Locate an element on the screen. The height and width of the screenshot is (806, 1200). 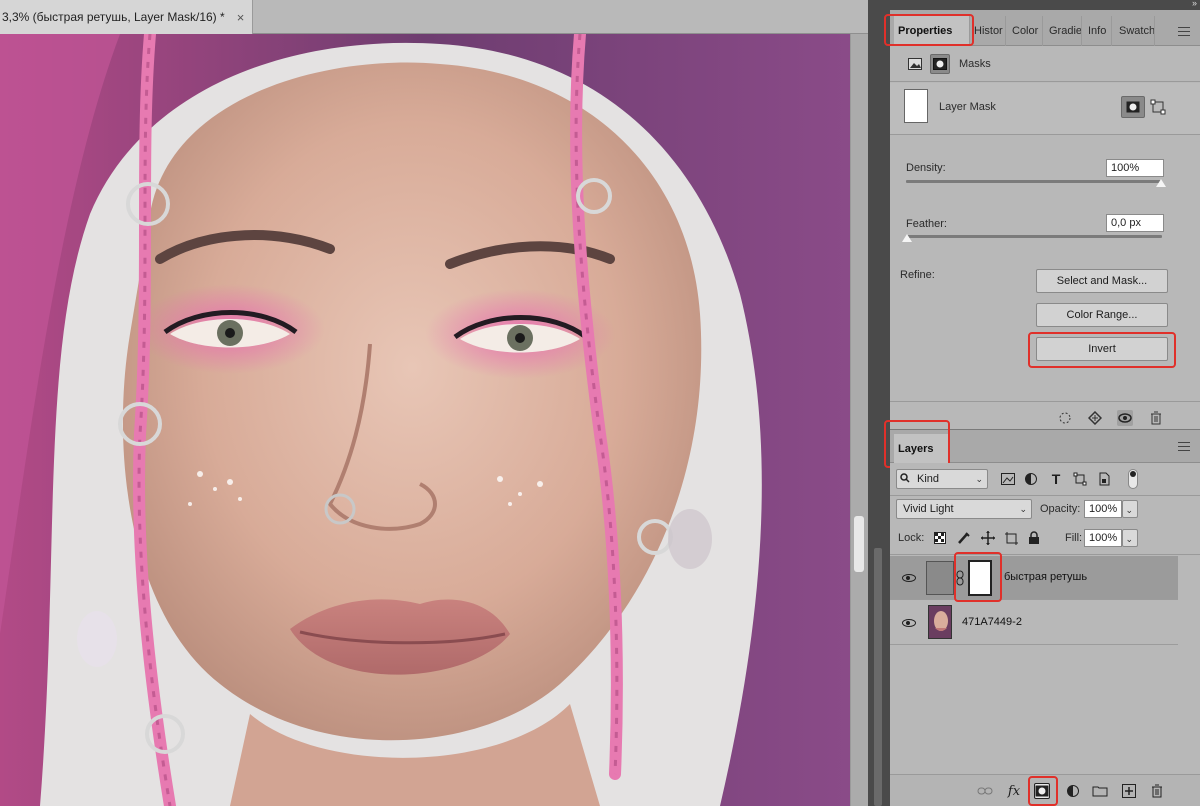
search-icon is located at coordinates (905, 478).